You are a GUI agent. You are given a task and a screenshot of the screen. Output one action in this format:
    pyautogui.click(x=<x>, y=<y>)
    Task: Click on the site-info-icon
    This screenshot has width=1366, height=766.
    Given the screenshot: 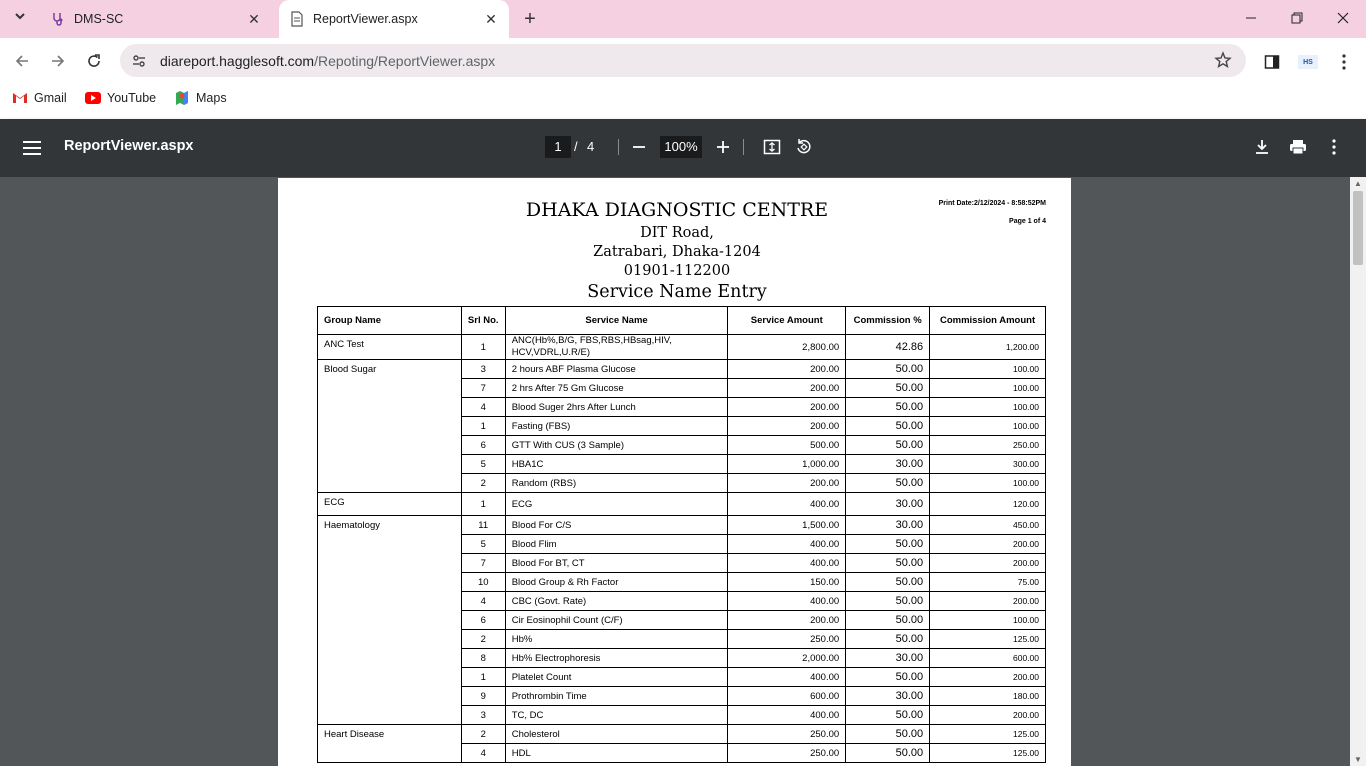 What is the action you would take?
    pyautogui.click(x=139, y=61)
    